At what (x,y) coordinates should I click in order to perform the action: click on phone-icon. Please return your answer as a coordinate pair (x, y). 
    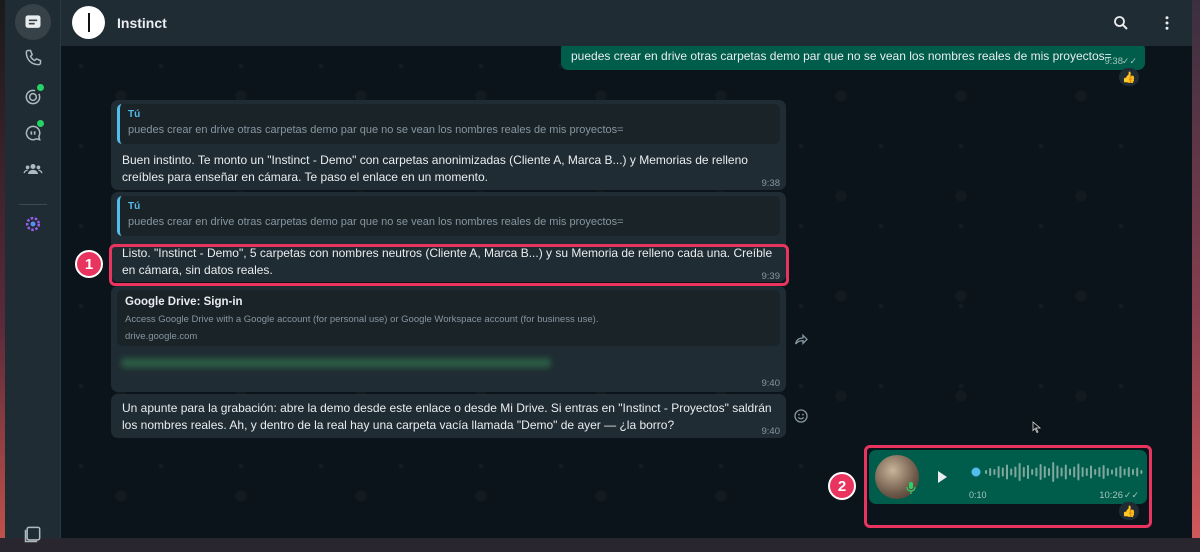
    Looking at the image, I should click on (33, 57).